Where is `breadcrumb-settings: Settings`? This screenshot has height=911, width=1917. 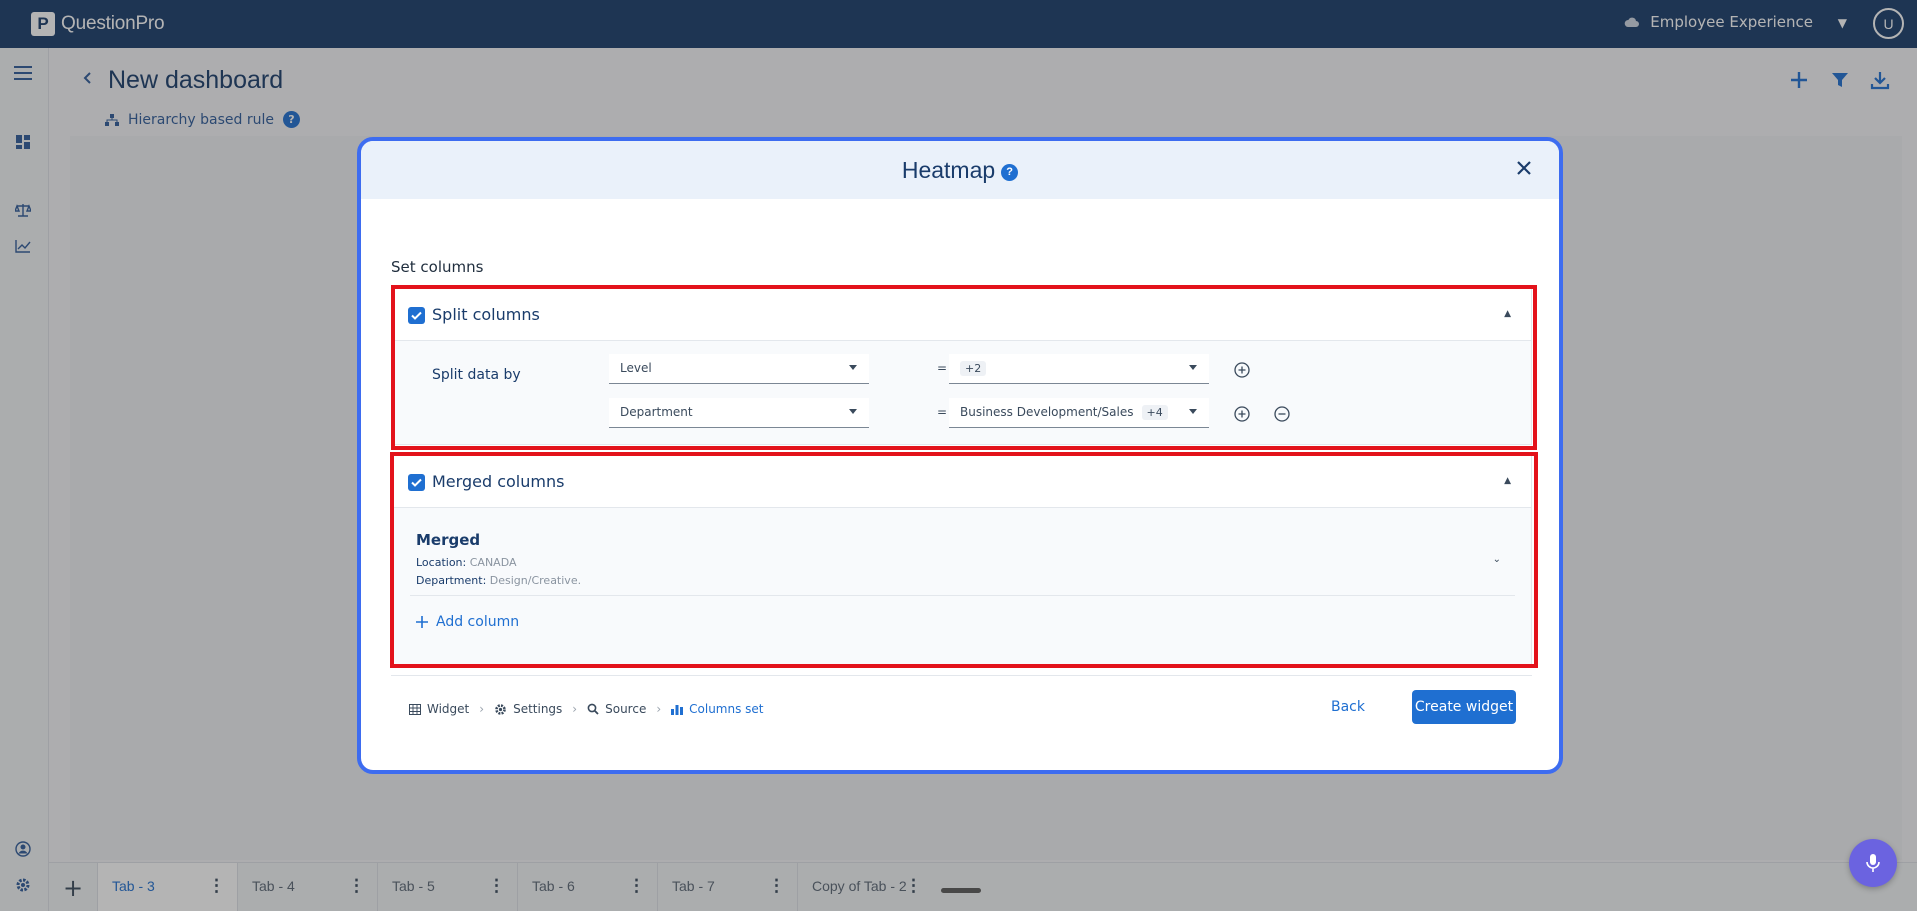
breadcrumb-settings: Settings is located at coordinates (528, 709).